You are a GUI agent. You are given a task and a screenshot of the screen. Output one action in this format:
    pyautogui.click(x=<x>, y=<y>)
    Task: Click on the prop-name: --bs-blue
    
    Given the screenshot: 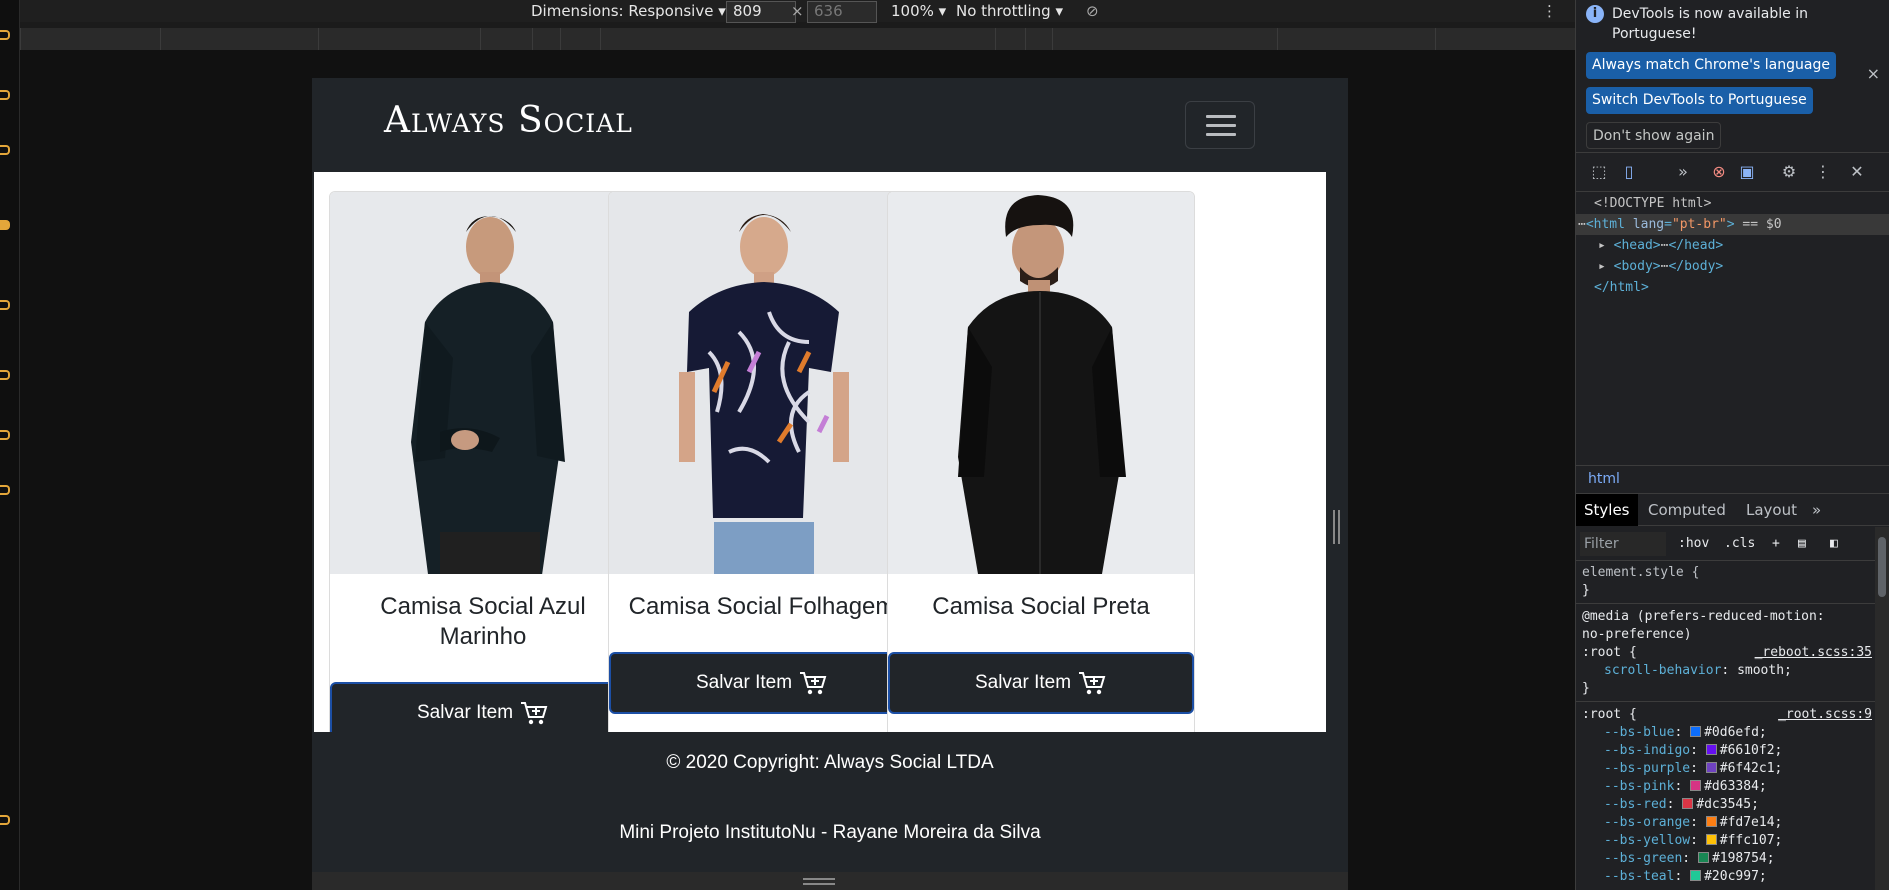 What is the action you would take?
    pyautogui.click(x=1639, y=732)
    